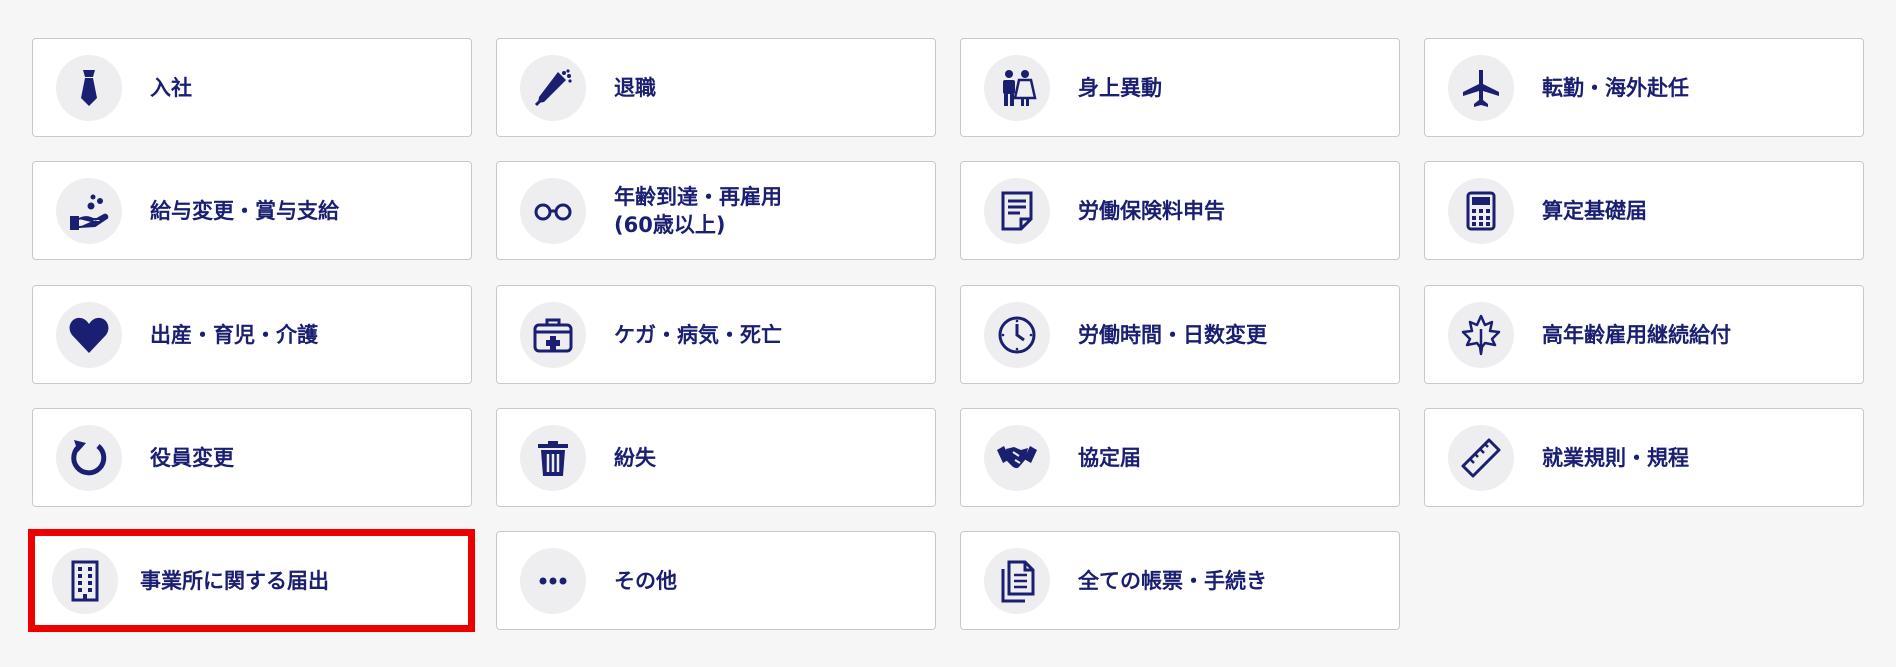 This screenshot has width=1896, height=667. Describe the element at coordinates (553, 87) in the screenshot. I see `bouquet-icon` at that location.